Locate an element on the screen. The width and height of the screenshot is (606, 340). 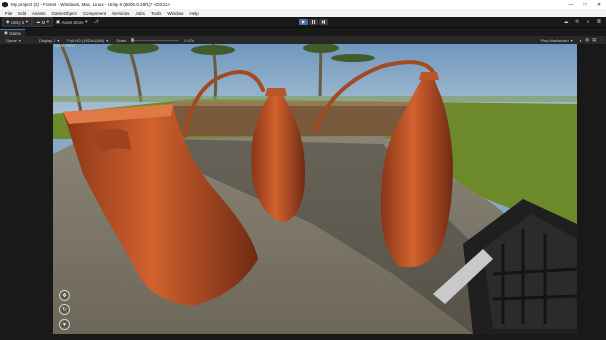
cloud-icon: ☁ is located at coordinates (38, 21).